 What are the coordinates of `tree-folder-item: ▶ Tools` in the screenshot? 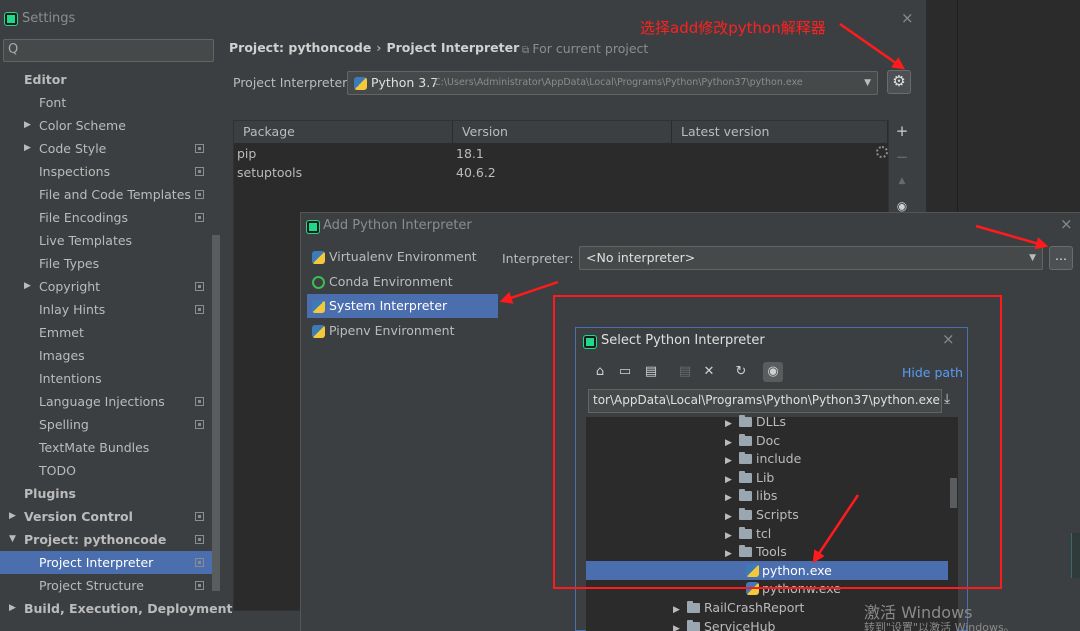 It's located at (756, 551).